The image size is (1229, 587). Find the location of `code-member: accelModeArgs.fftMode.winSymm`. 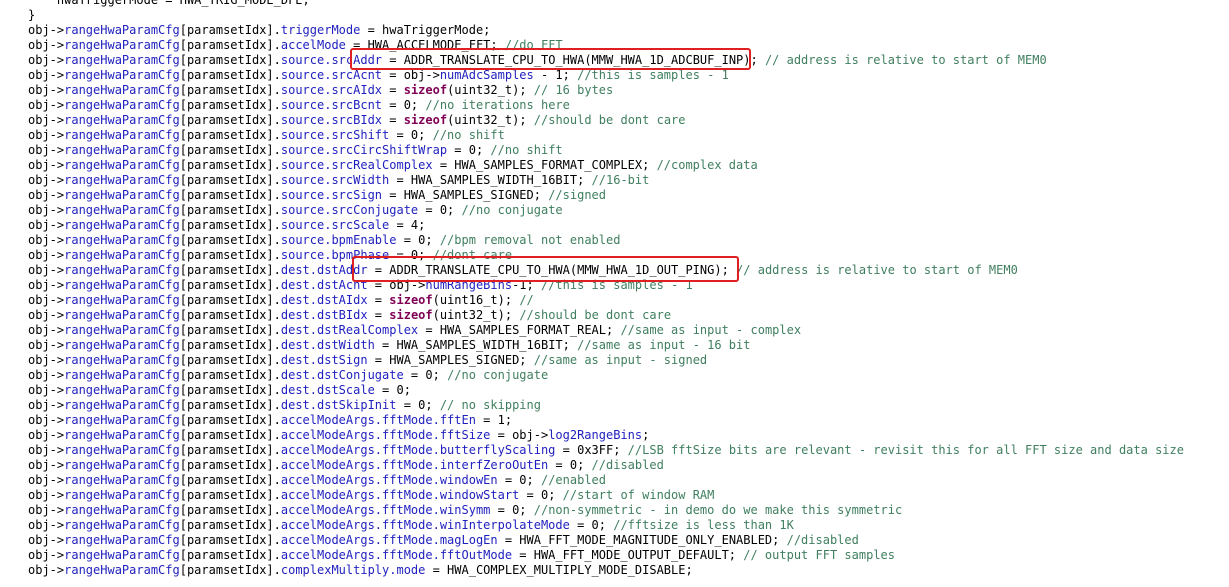

code-member: accelModeArgs.fftMode.winSymm is located at coordinates (385, 510).